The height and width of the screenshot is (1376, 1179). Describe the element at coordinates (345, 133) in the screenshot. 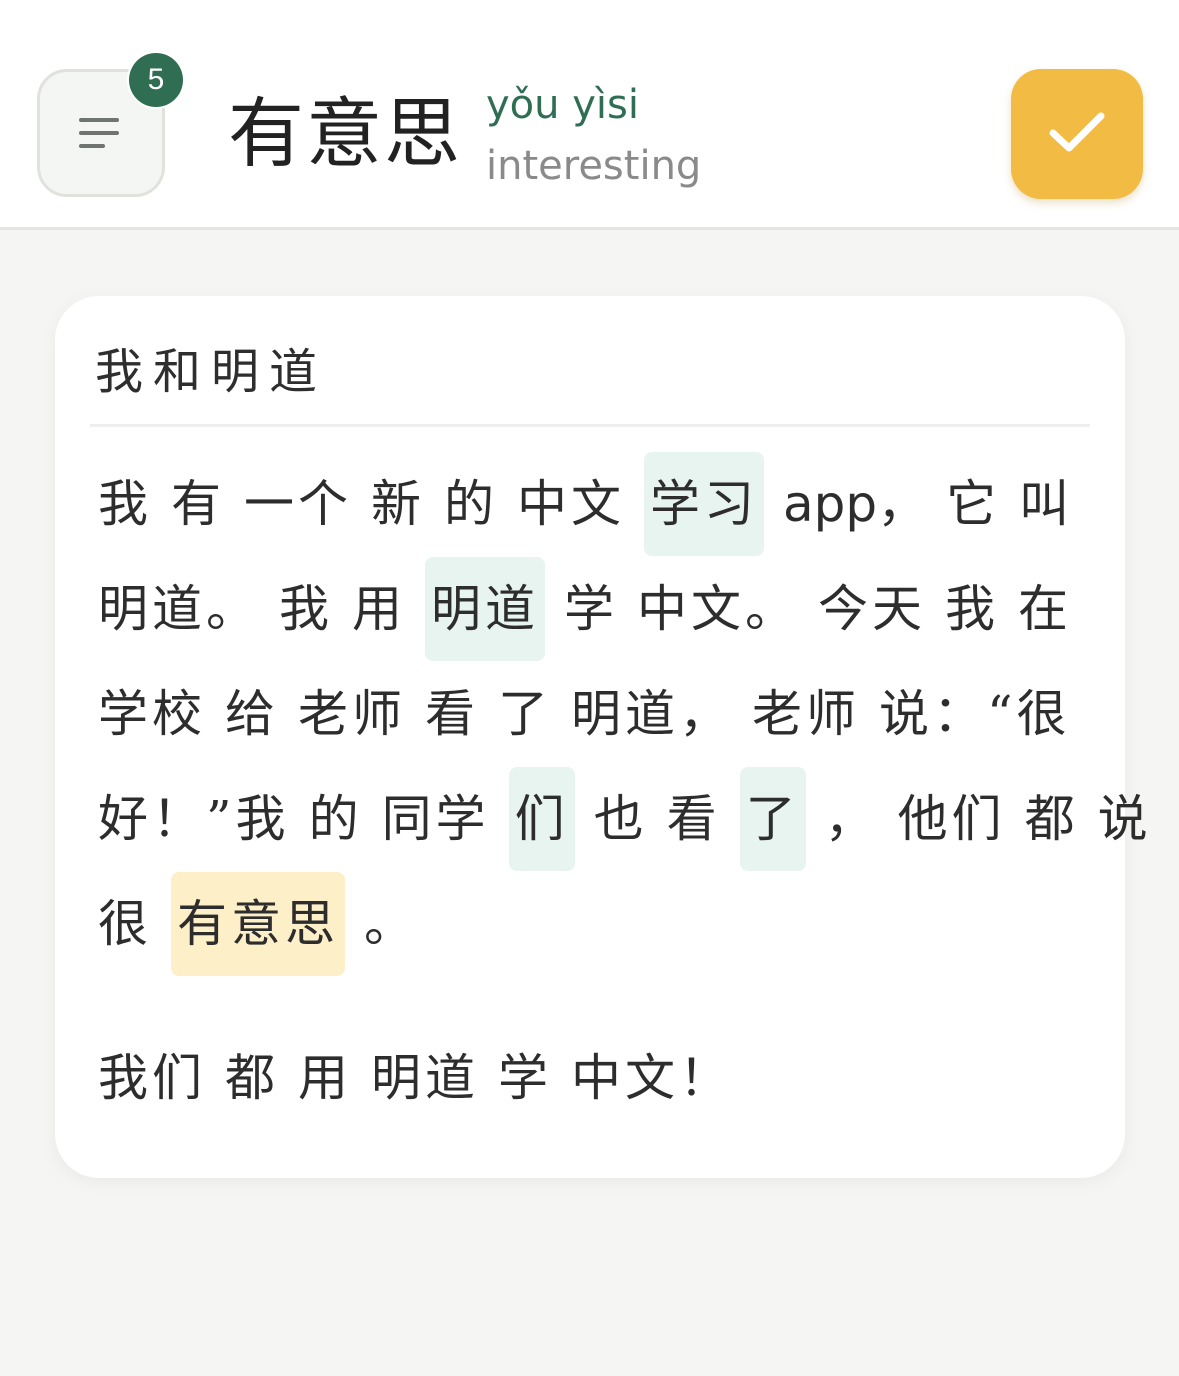

I see `current-word: 有意思` at that location.